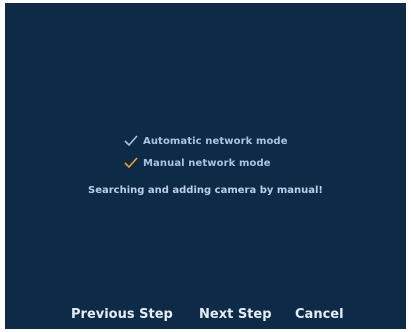  I want to click on option-label: Manual network mode, so click(207, 163).